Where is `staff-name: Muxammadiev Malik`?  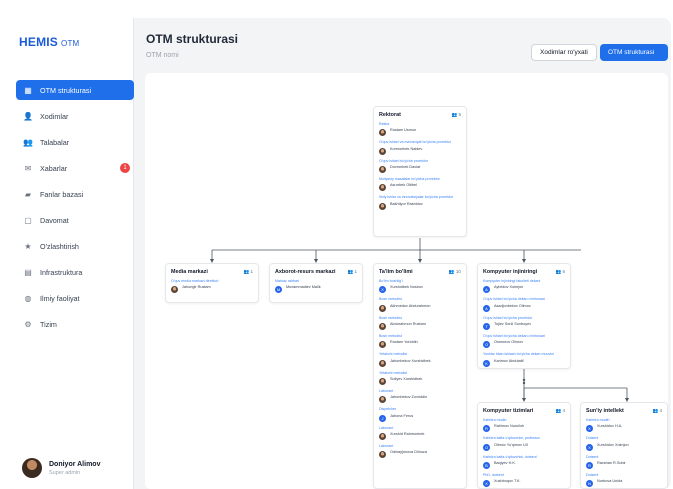
staff-name: Muxammadiev Malik is located at coordinates (303, 287).